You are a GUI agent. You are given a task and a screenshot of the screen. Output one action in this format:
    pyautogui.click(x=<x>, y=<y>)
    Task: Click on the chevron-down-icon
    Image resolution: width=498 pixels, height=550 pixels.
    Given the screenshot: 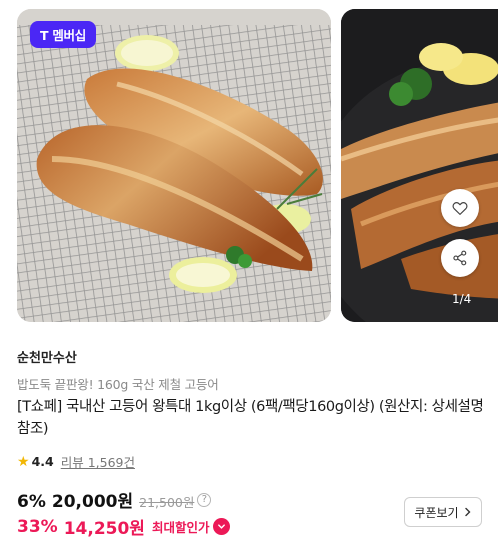 What is the action you would take?
    pyautogui.click(x=222, y=526)
    